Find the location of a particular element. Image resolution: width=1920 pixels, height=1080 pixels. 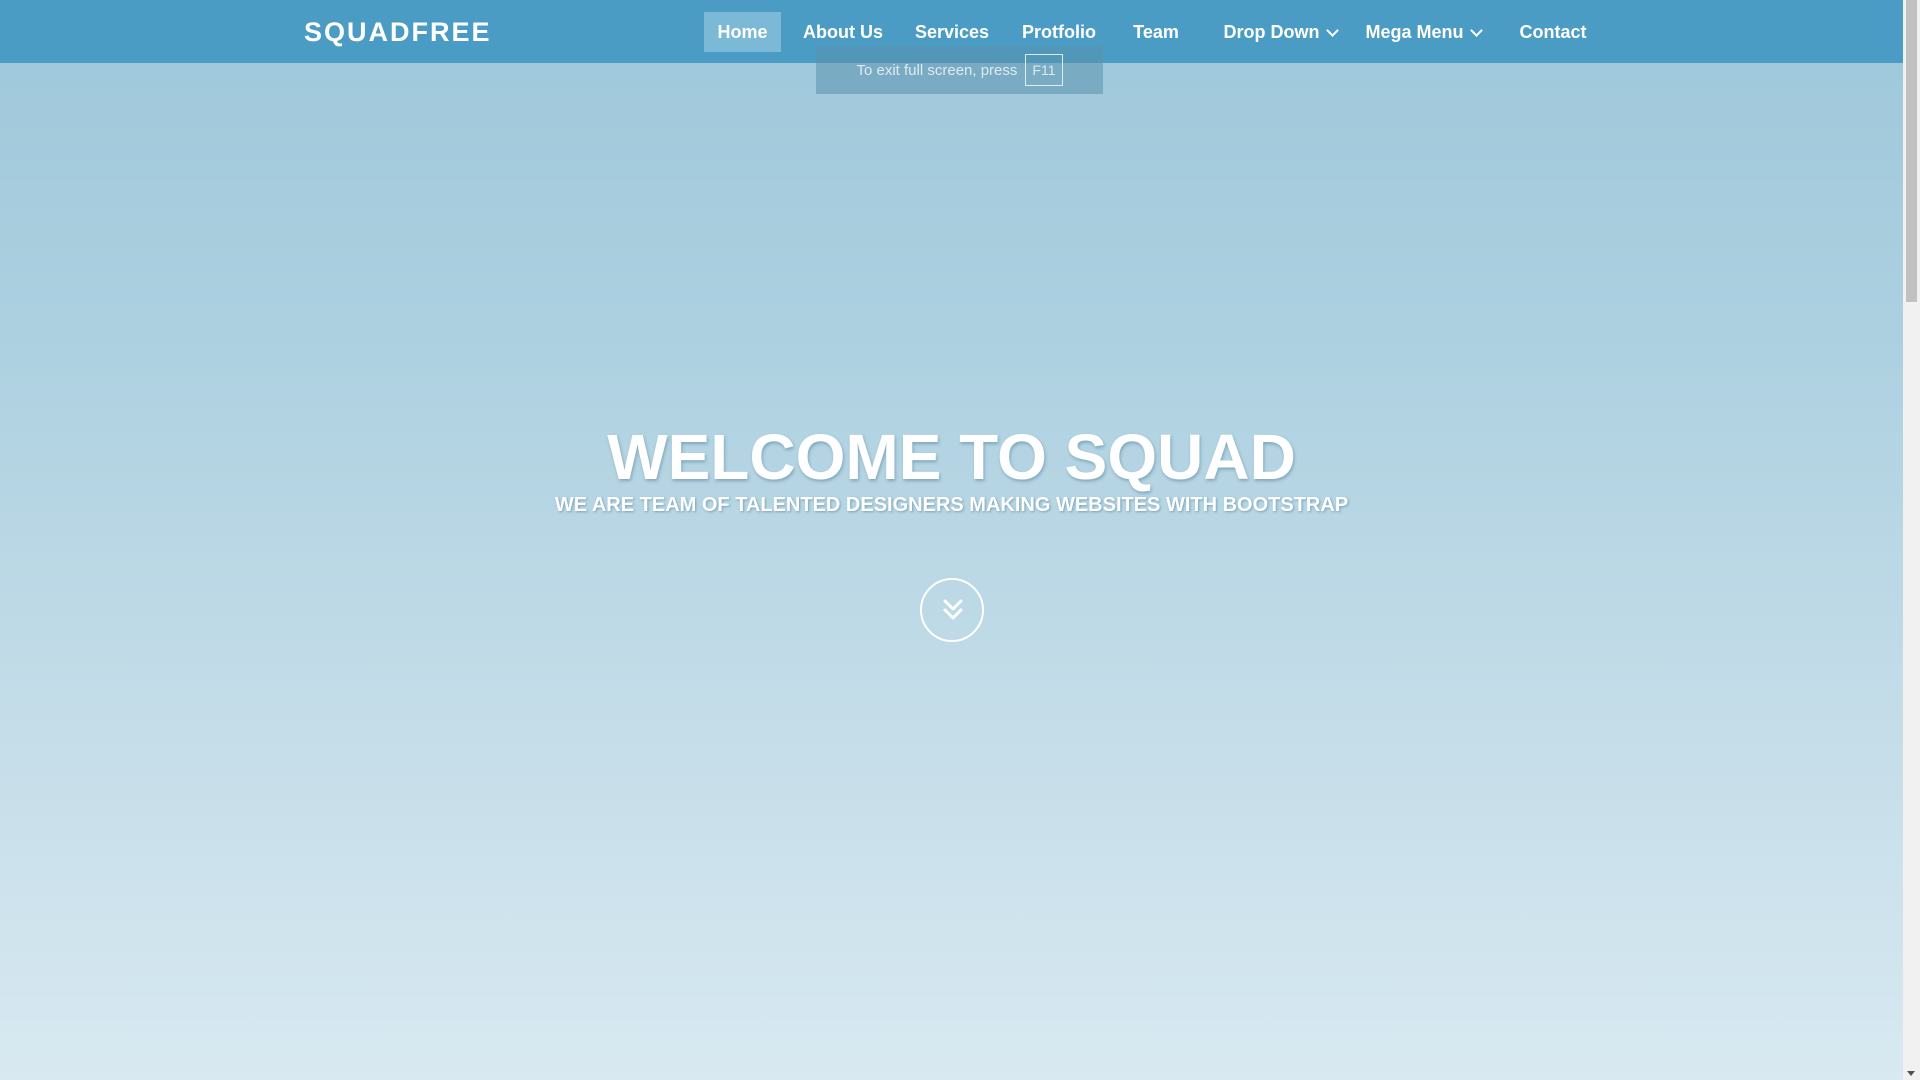

nav-item-label: Team is located at coordinates (1156, 31).